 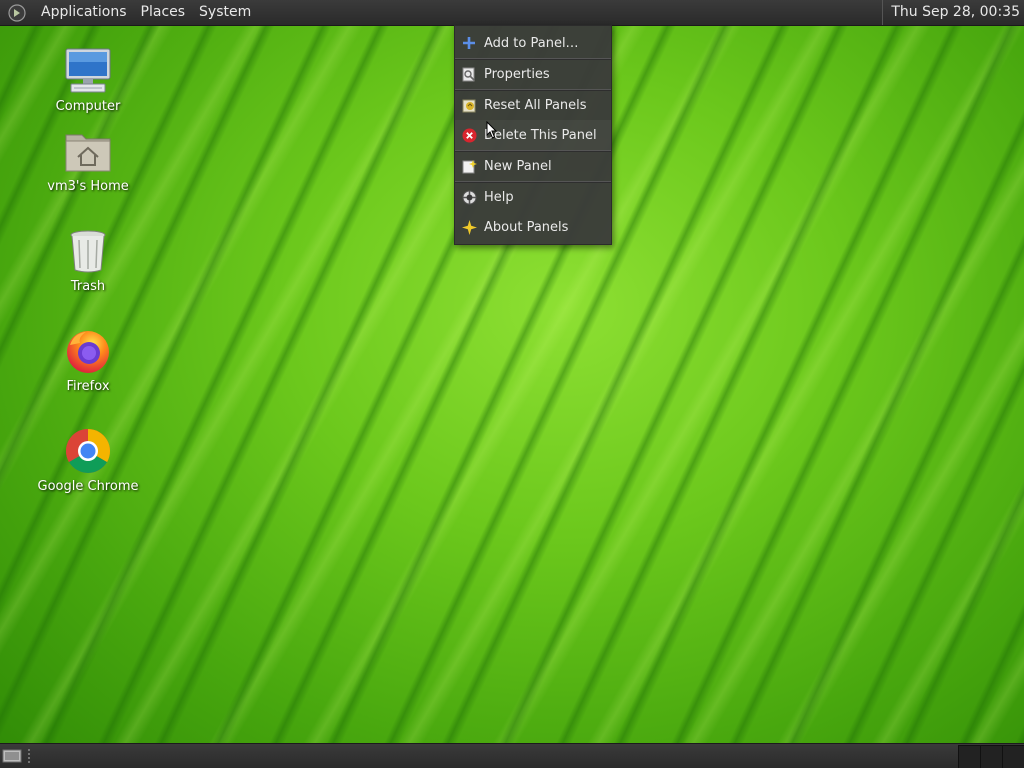 What do you see at coordinates (17, 12) in the screenshot?
I see `mate-logo-icon` at bounding box center [17, 12].